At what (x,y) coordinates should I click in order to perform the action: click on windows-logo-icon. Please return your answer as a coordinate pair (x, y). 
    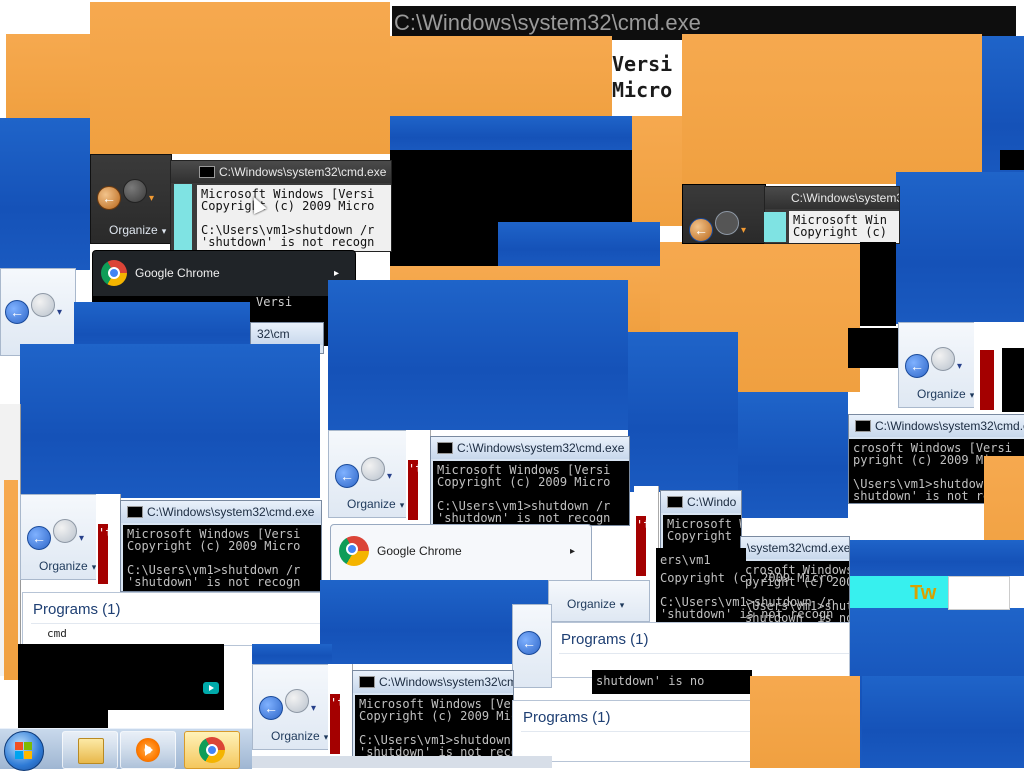
    Looking at the image, I should click on (24, 751).